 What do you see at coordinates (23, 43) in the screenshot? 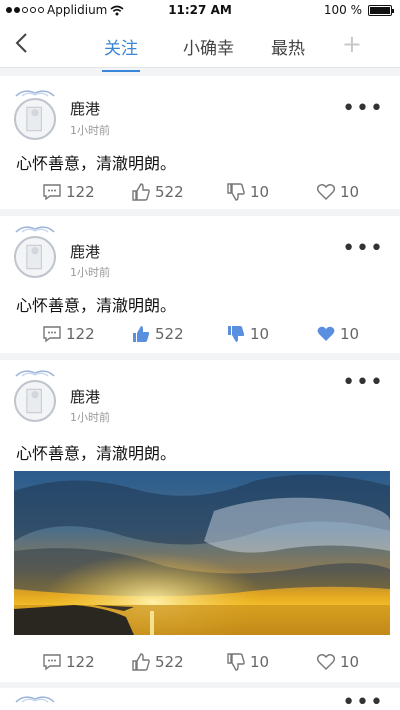
I see `back-arrow-icon` at bounding box center [23, 43].